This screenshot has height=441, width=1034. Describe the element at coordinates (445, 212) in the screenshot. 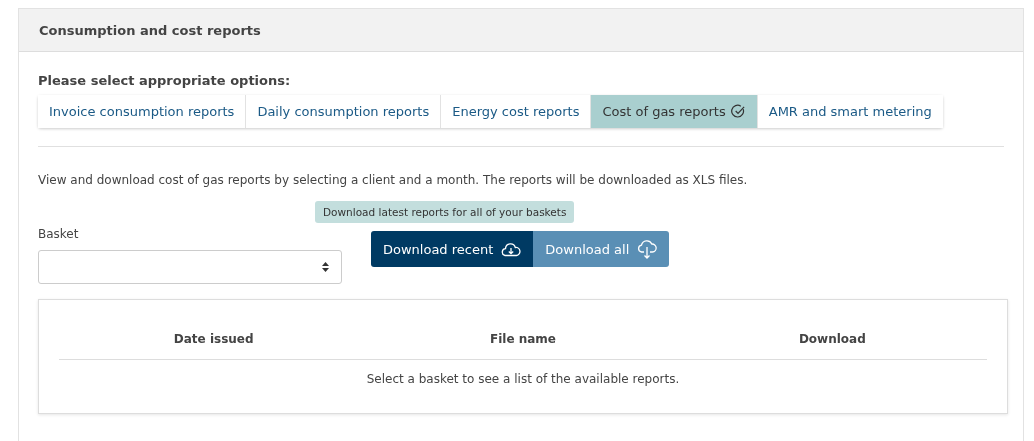

I see `tooltip: Download latest reports for all of your baskets` at that location.